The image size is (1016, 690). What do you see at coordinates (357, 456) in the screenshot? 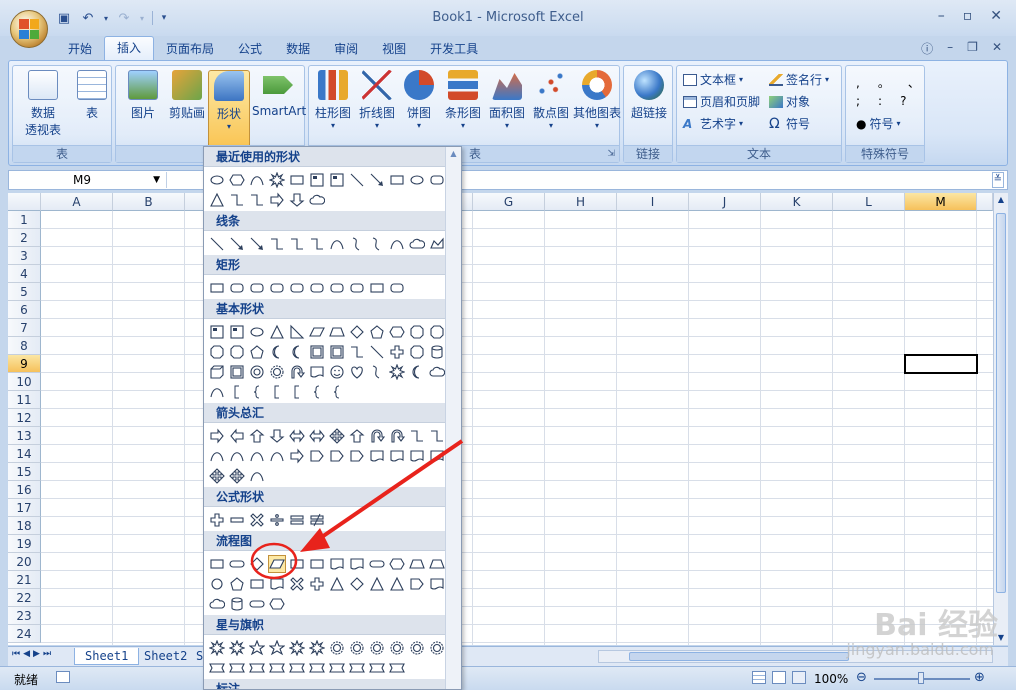
I see `pentarr-shape-icon` at bounding box center [357, 456].